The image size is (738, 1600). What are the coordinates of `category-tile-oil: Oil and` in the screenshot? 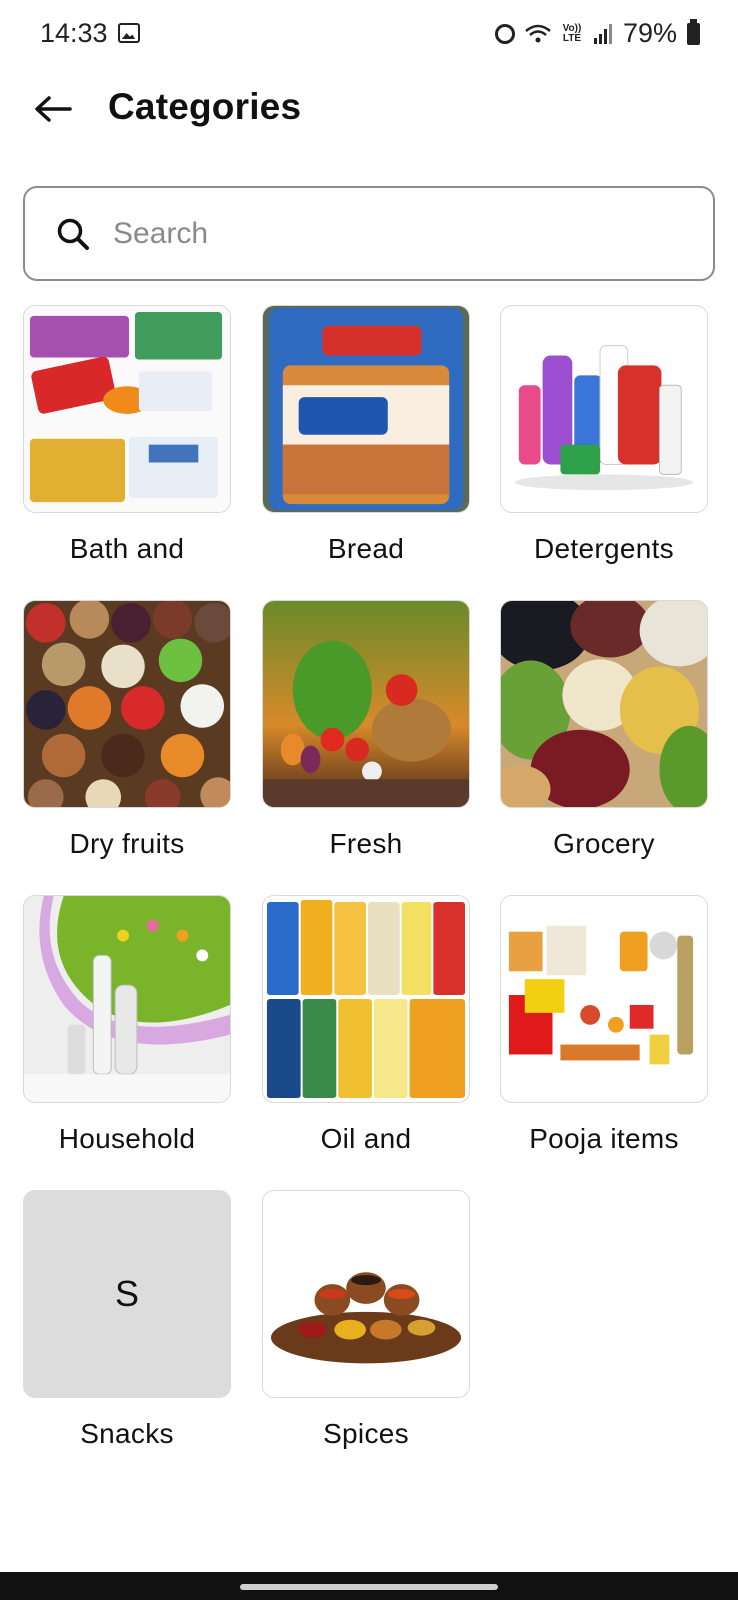 It's located at (366, 1025).